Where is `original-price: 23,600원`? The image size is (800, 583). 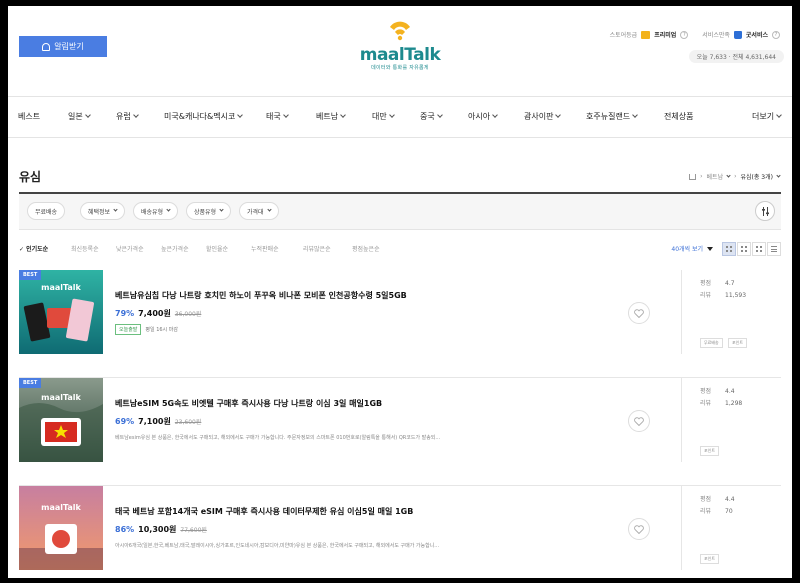
original-price: 23,600원 is located at coordinates (188, 422).